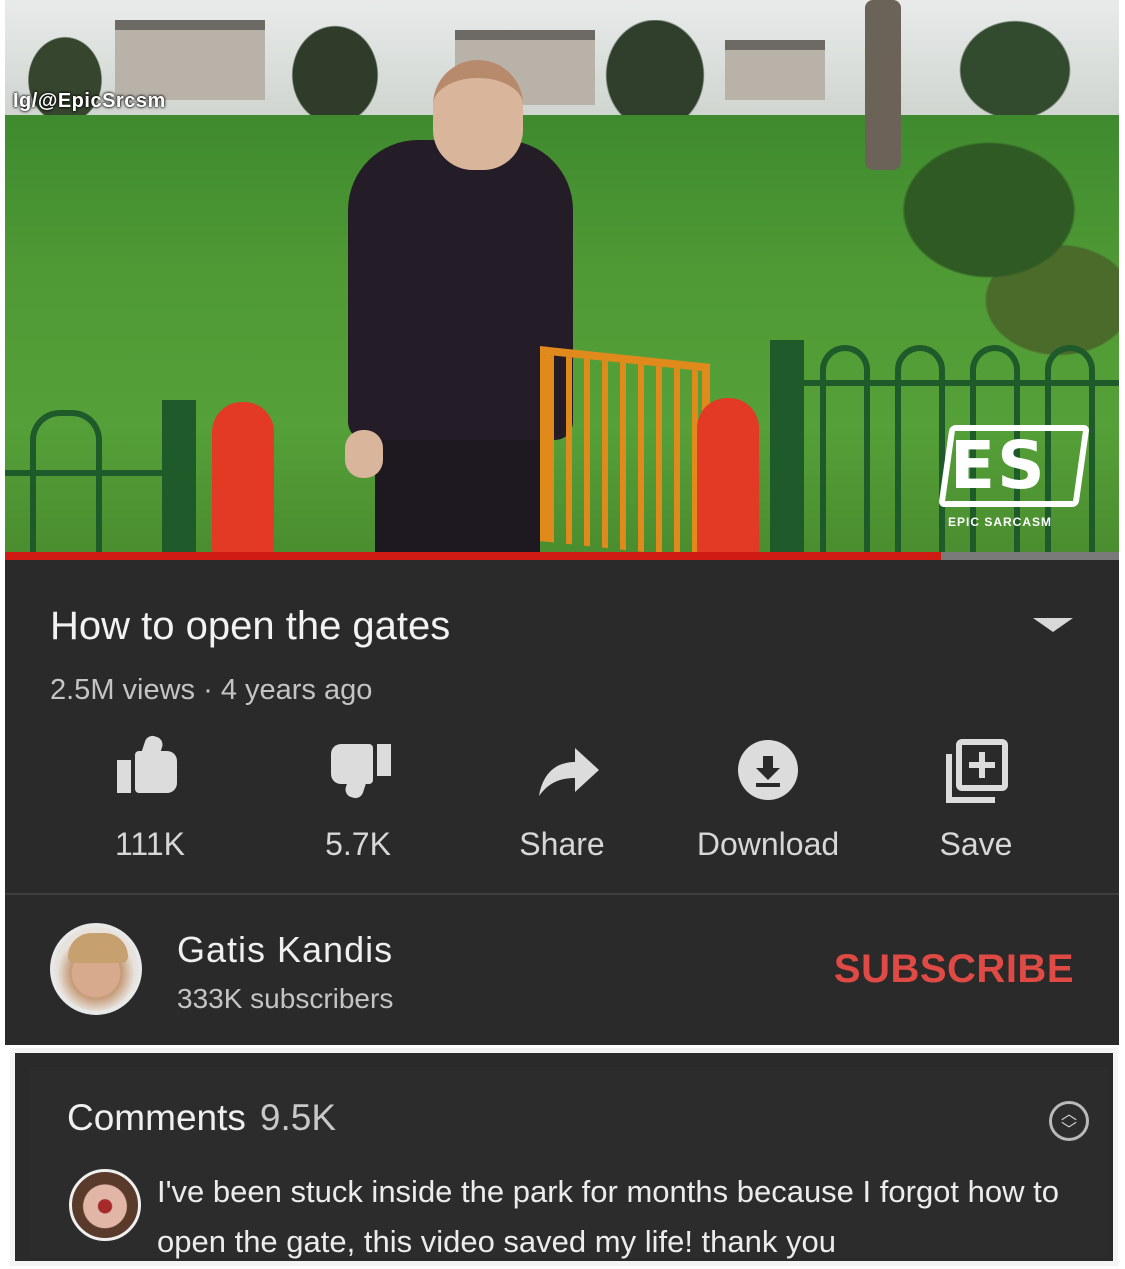 This screenshot has height=1269, width=1125. What do you see at coordinates (1069, 1121) in the screenshot?
I see `expand-comments-icon: ︿ ﹀` at bounding box center [1069, 1121].